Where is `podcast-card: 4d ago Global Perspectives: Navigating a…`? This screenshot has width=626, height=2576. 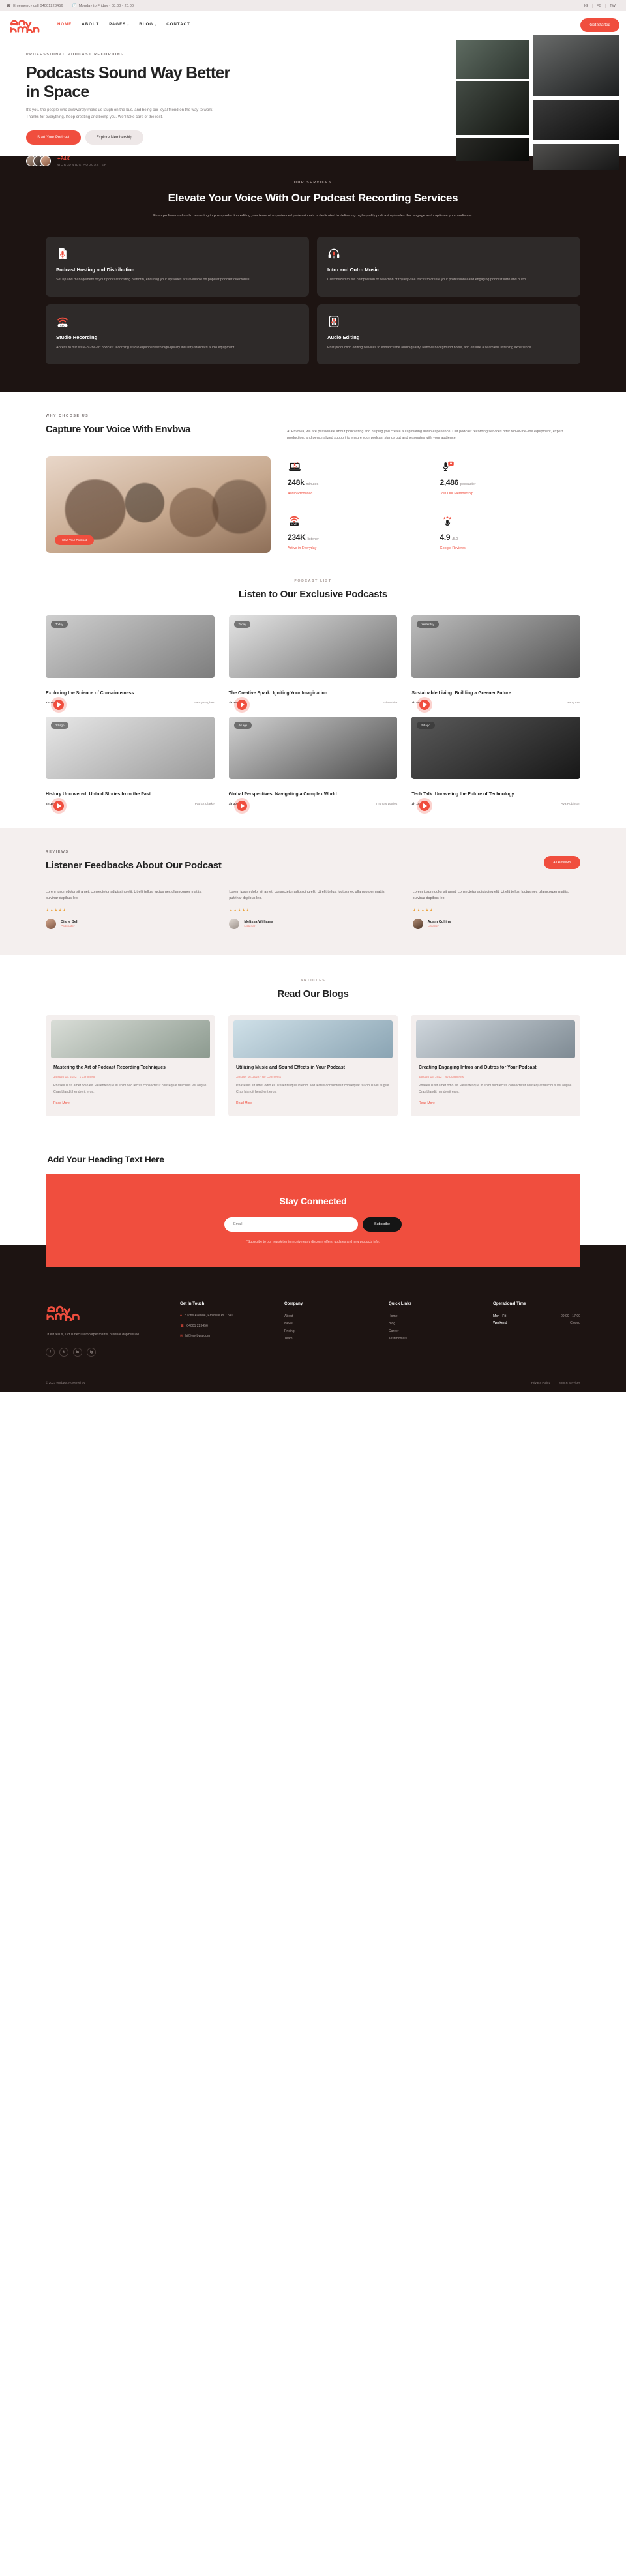 podcast-card: 4d ago Global Perspectives: Navigating a… is located at coordinates (313, 765).